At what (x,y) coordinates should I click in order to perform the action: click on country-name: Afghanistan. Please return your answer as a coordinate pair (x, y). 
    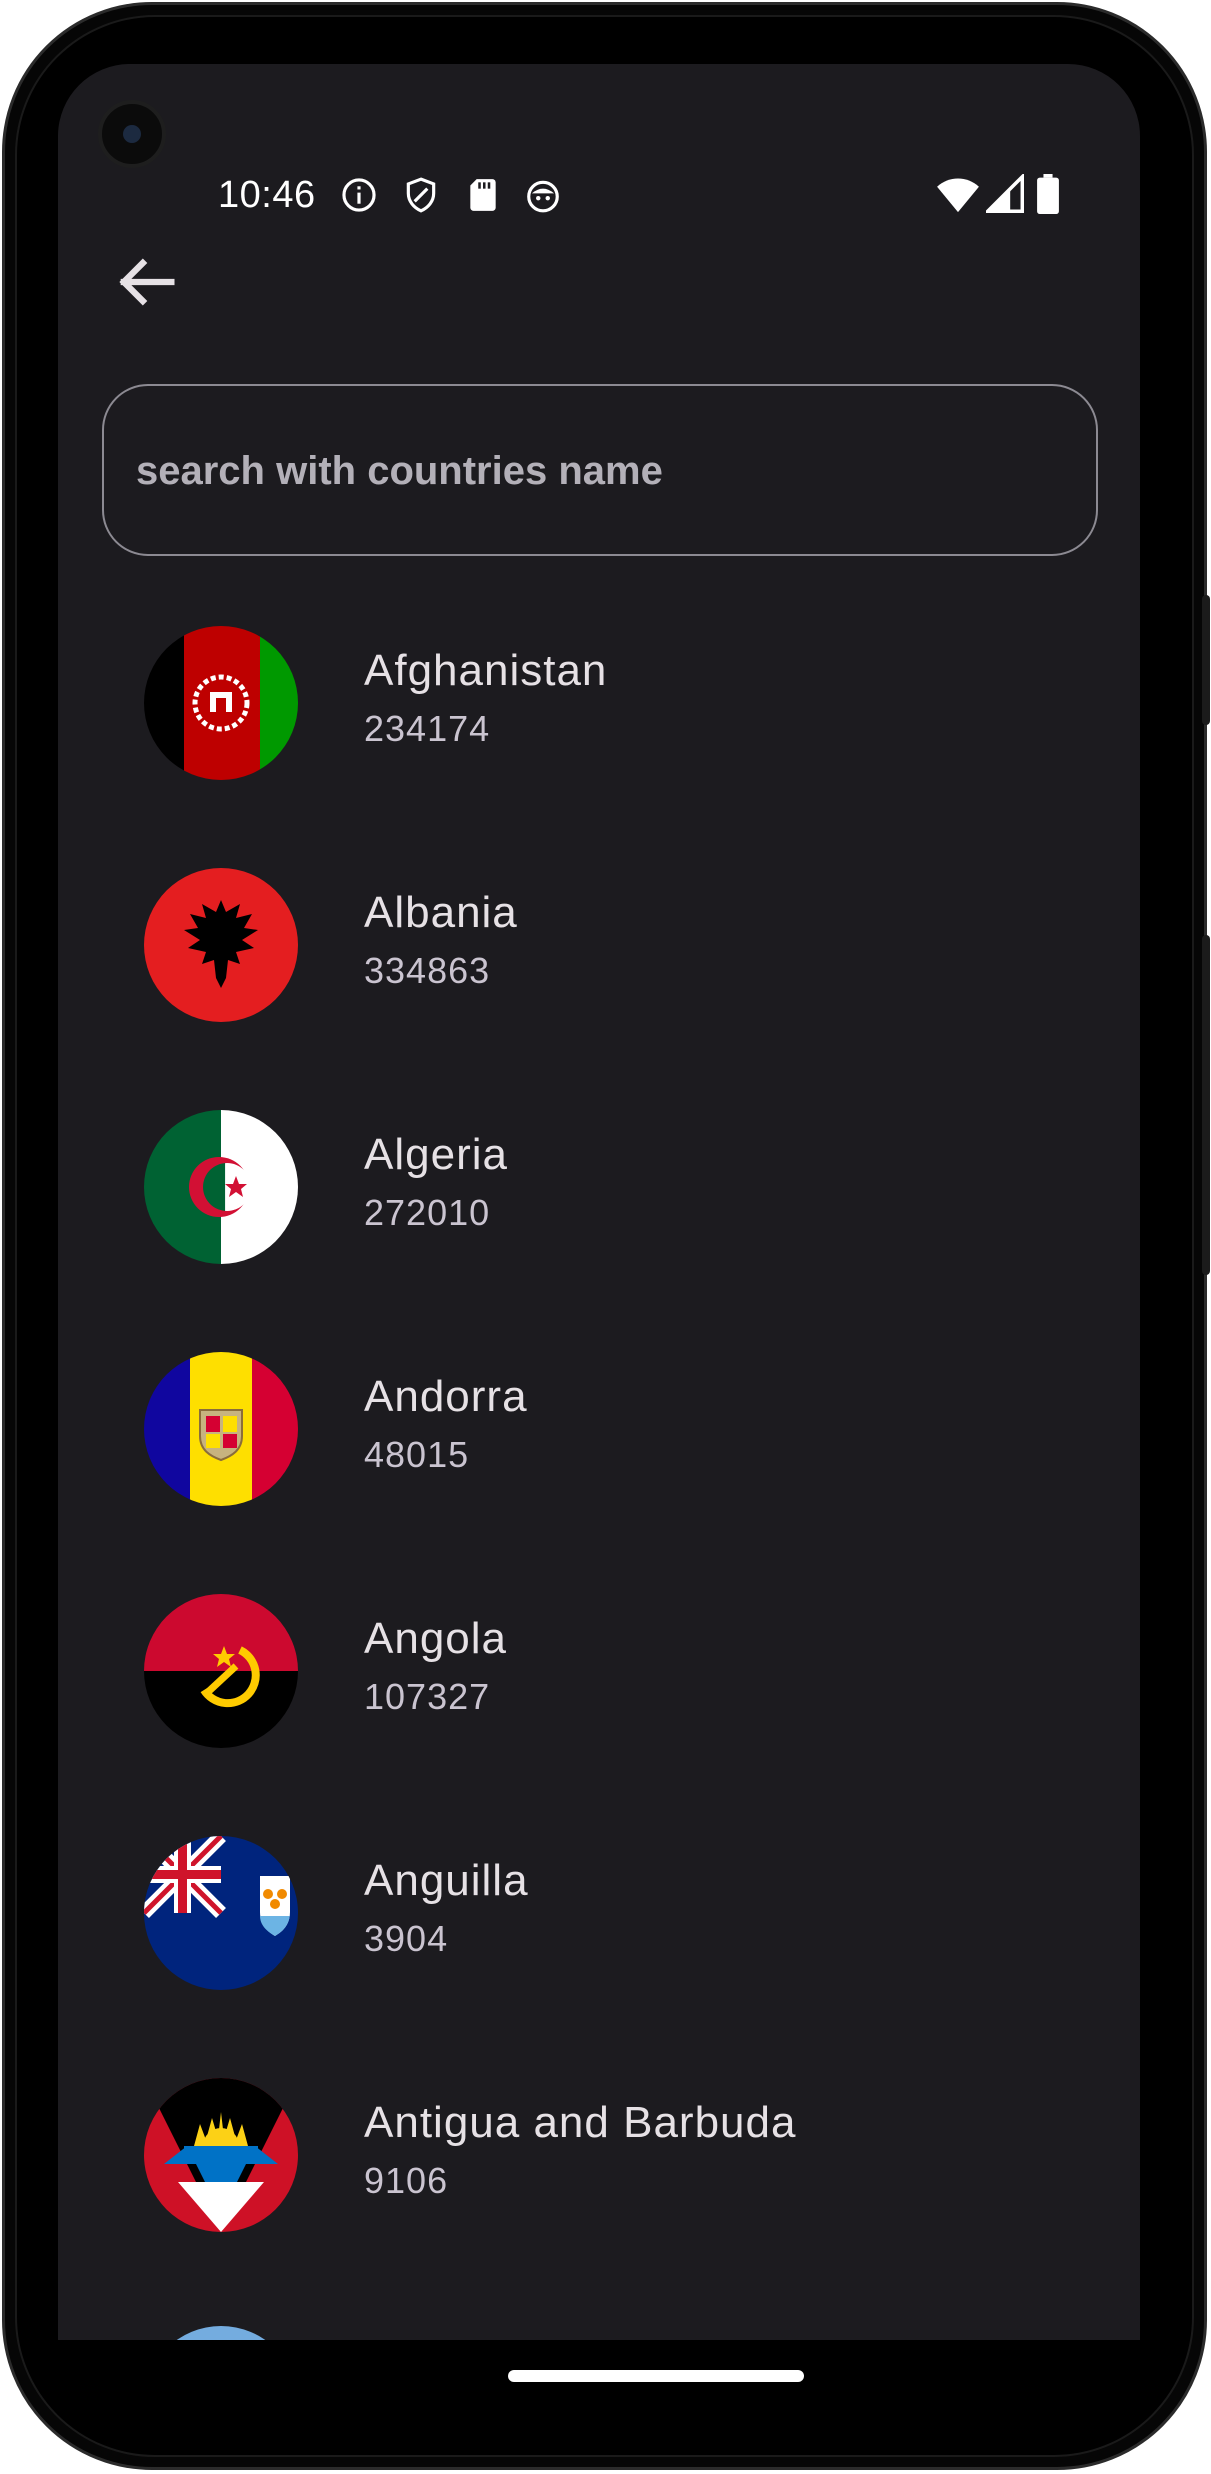
    Looking at the image, I should click on (486, 670).